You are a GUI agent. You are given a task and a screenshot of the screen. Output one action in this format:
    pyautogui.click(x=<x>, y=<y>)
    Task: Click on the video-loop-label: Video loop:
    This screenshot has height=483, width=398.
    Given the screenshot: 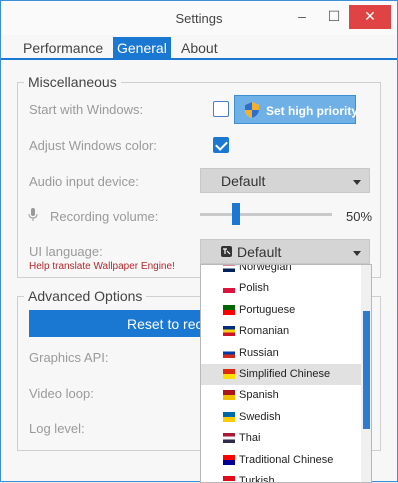 What is the action you would take?
    pyautogui.click(x=61, y=393)
    